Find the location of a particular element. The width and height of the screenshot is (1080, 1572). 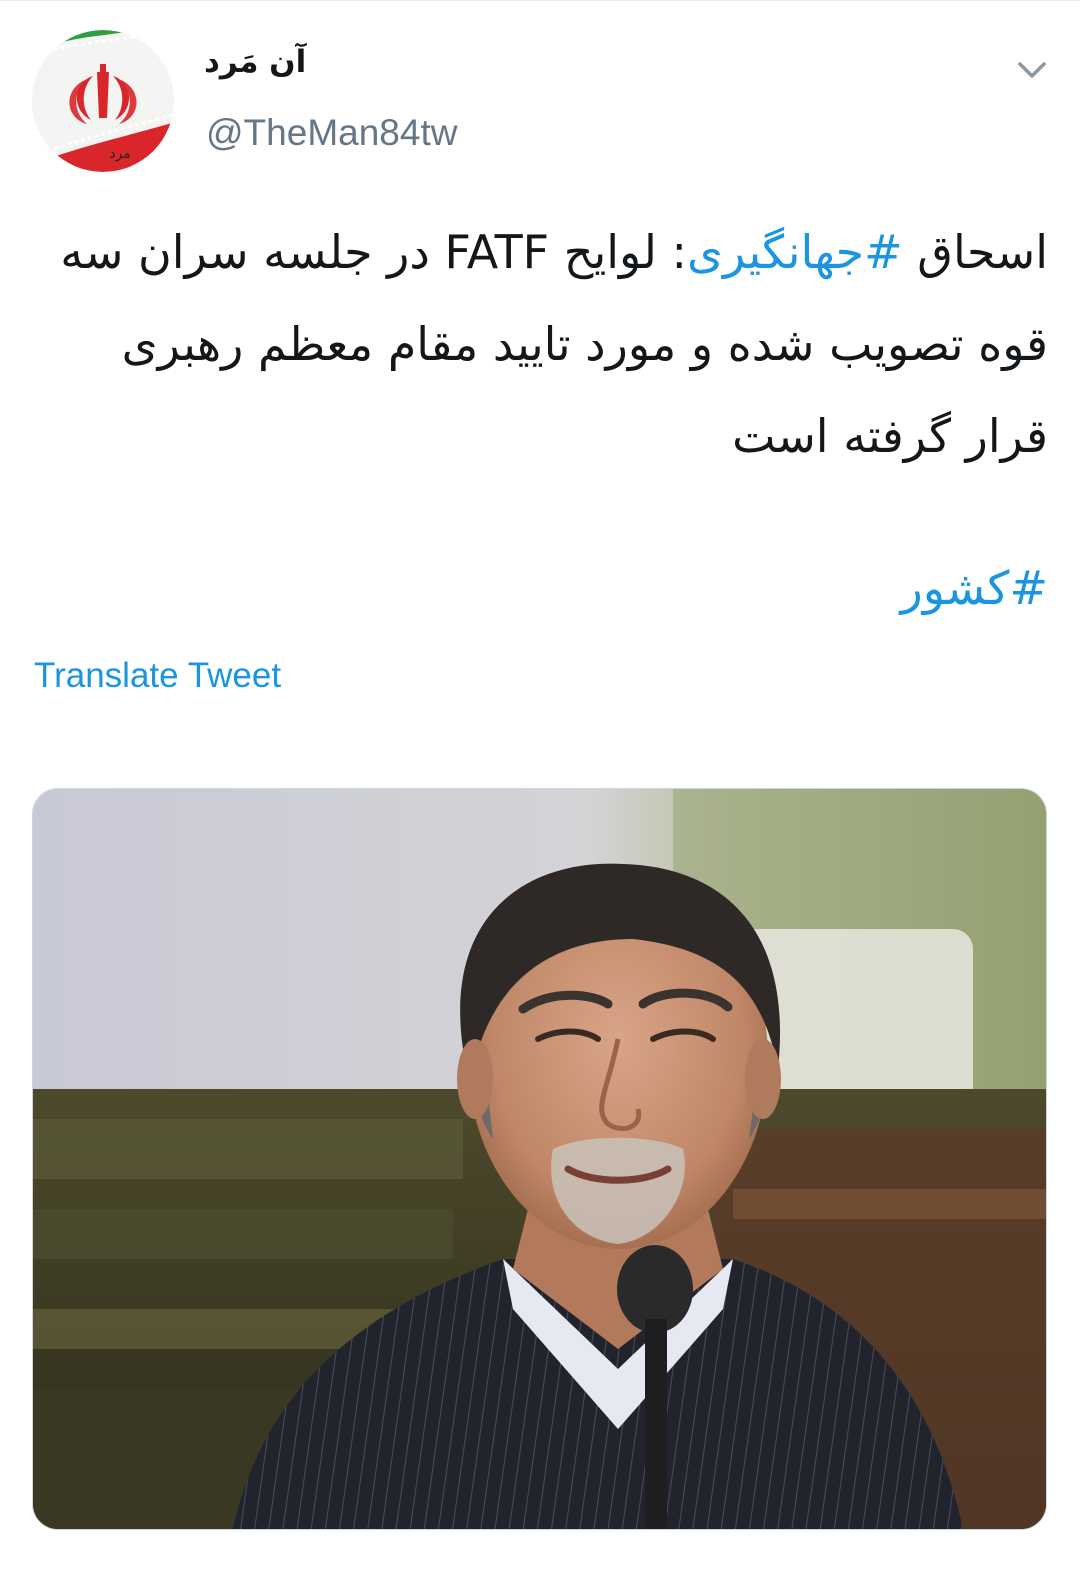

hashtag-link: #کشور is located at coordinates (974, 588).